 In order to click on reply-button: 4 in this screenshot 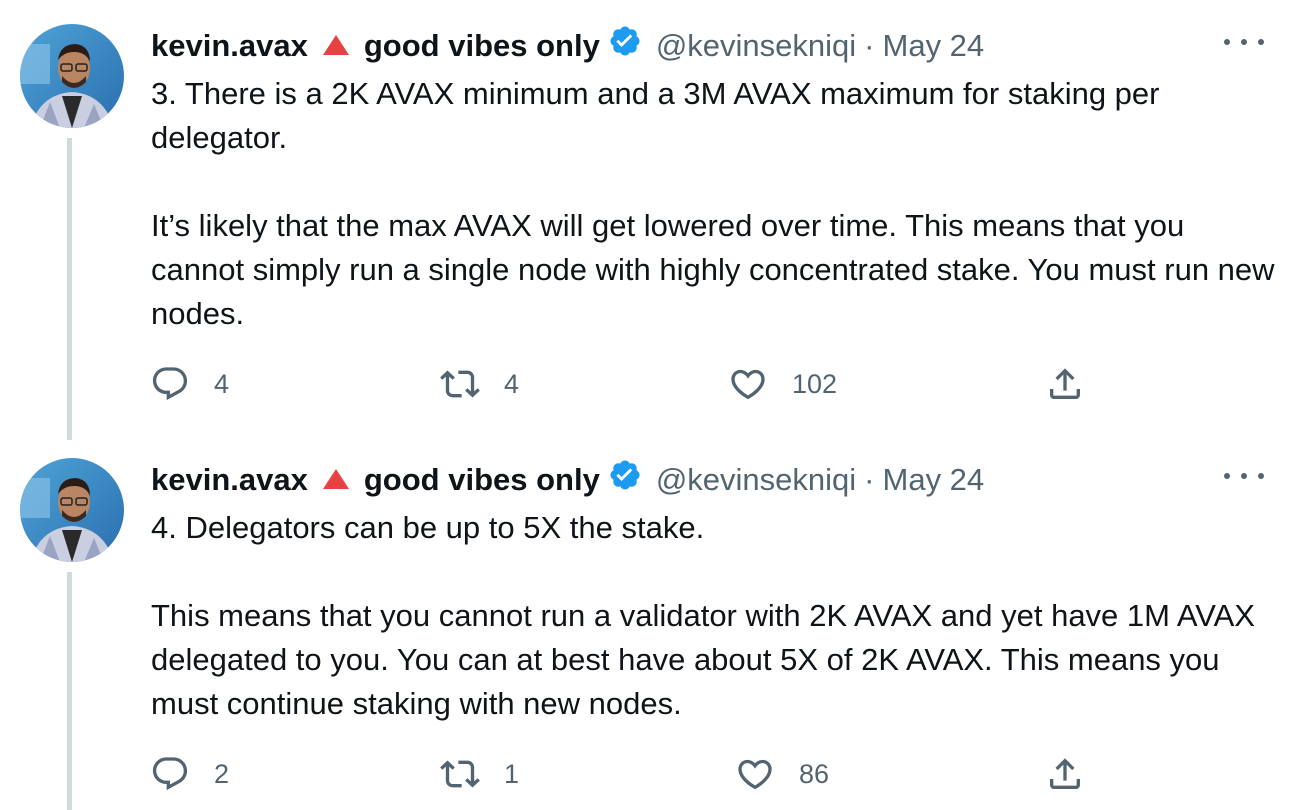, I will do `click(189, 384)`.